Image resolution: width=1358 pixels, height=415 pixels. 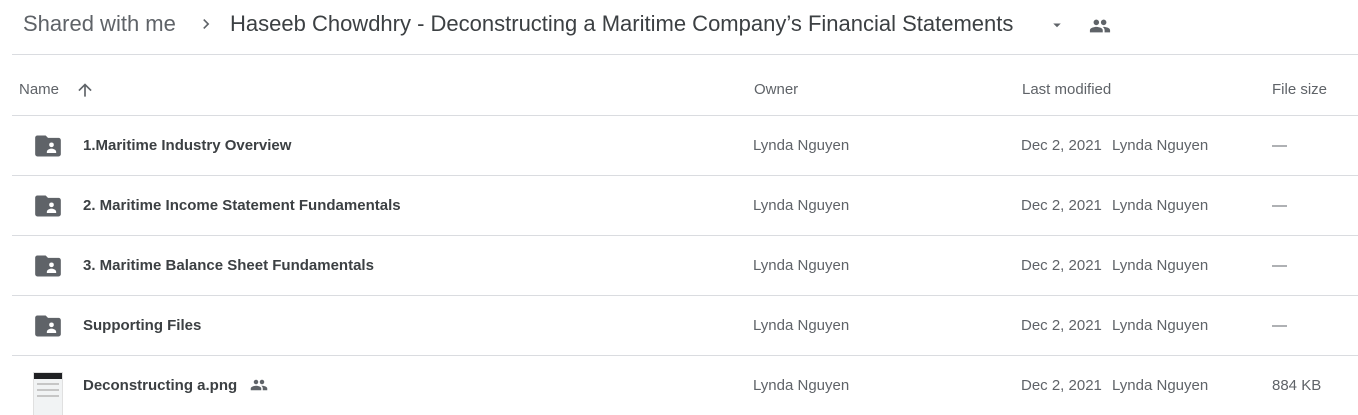 I want to click on column-header-file-size: File size, so click(x=1300, y=89).